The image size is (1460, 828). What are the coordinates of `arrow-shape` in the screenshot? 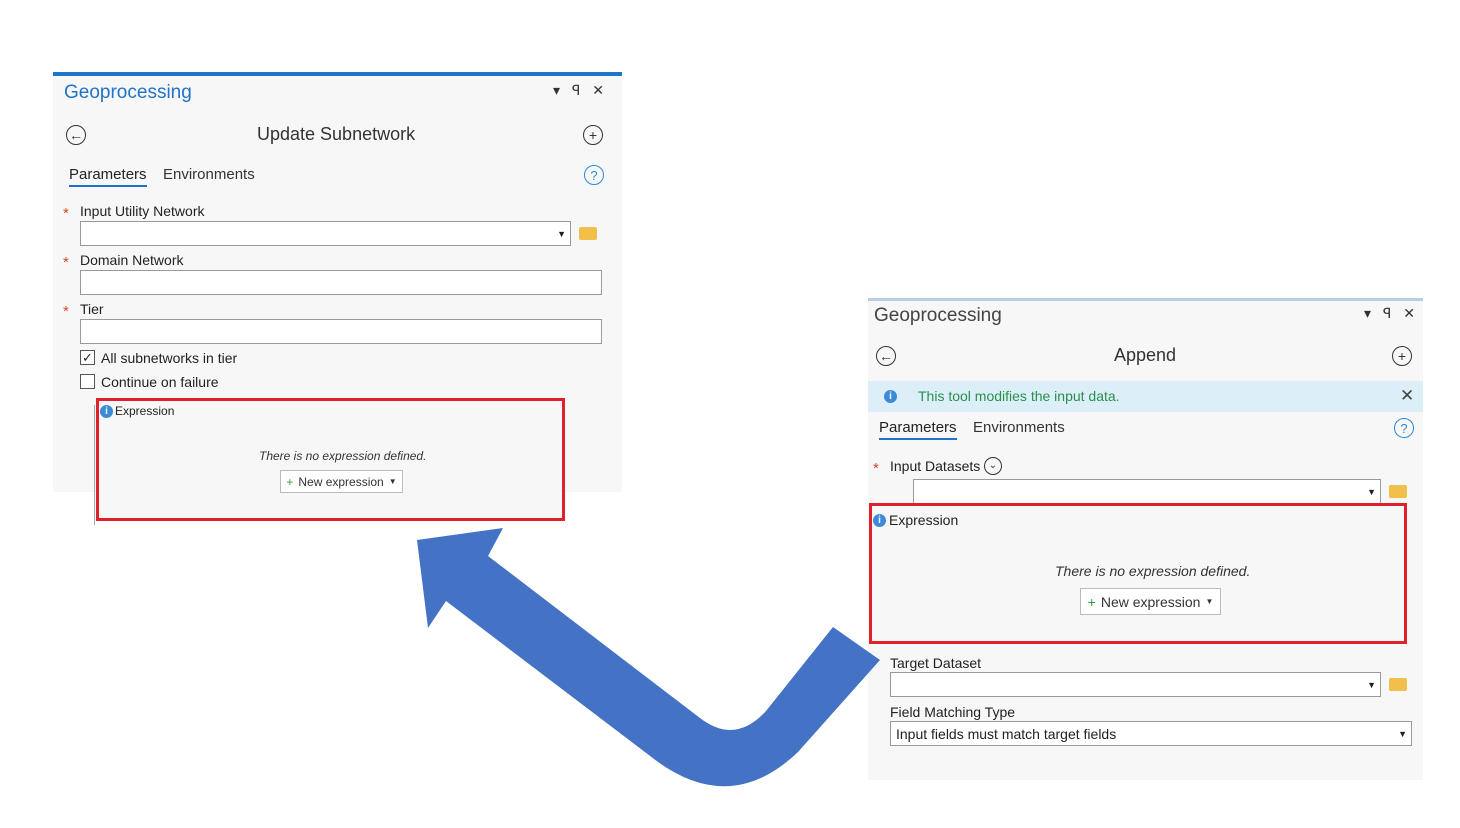 It's located at (648, 657).